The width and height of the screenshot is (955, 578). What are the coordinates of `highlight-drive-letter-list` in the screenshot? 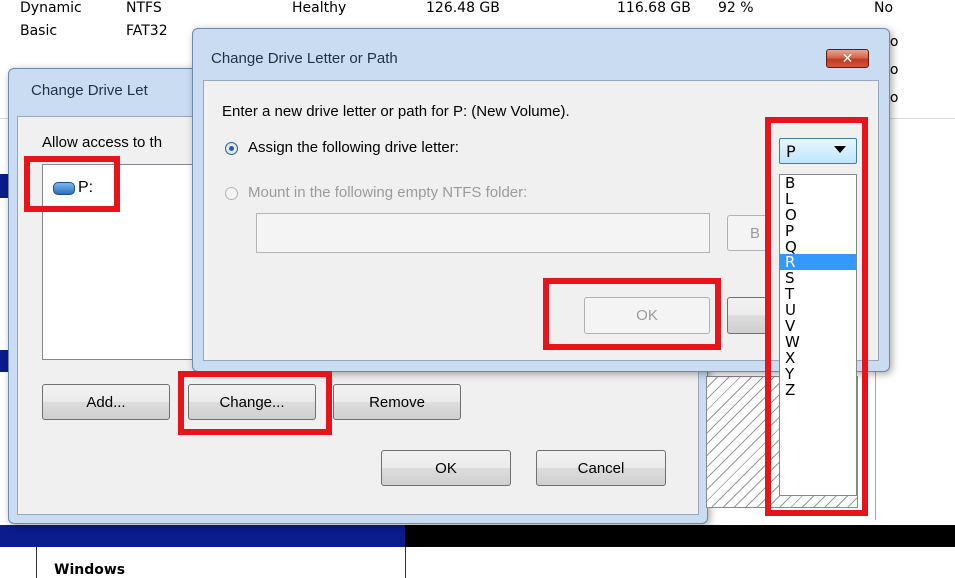 It's located at (816, 316).